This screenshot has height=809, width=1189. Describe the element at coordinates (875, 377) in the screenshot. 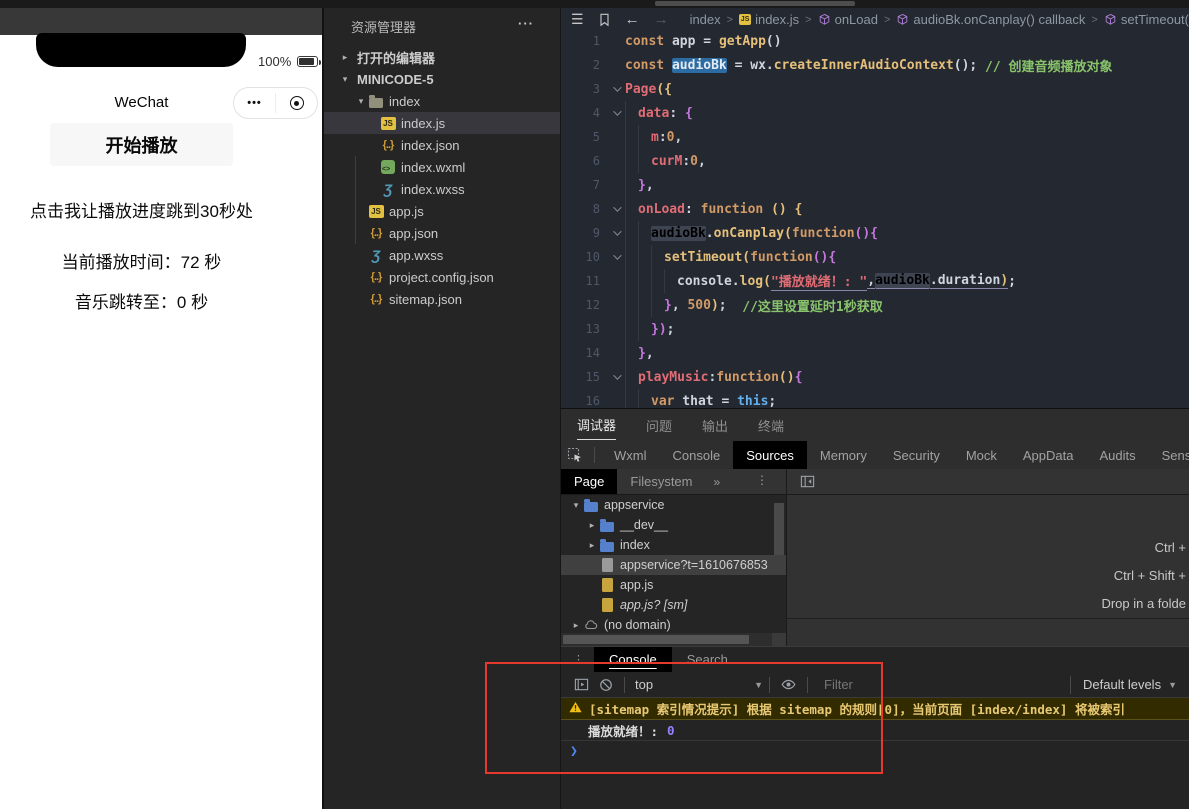

I see `code-line: 15 playMusic: function(){` at that location.